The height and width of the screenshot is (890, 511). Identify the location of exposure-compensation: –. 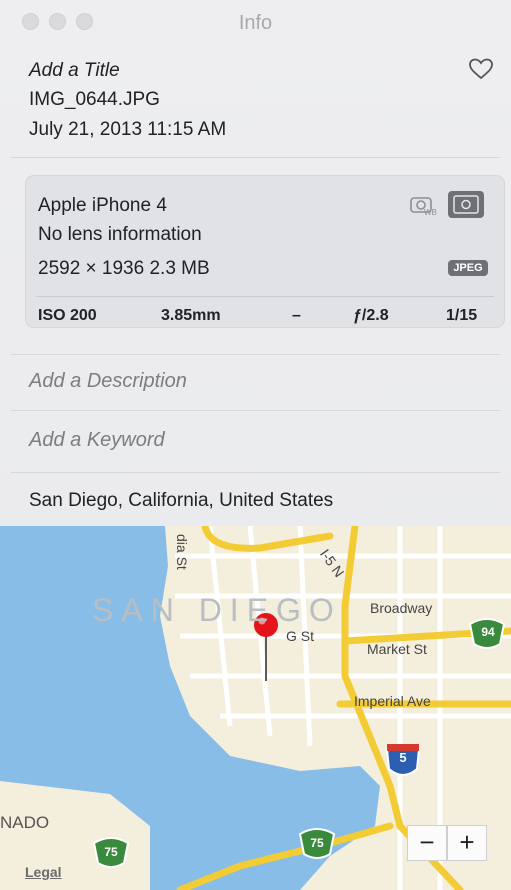
(296, 315).